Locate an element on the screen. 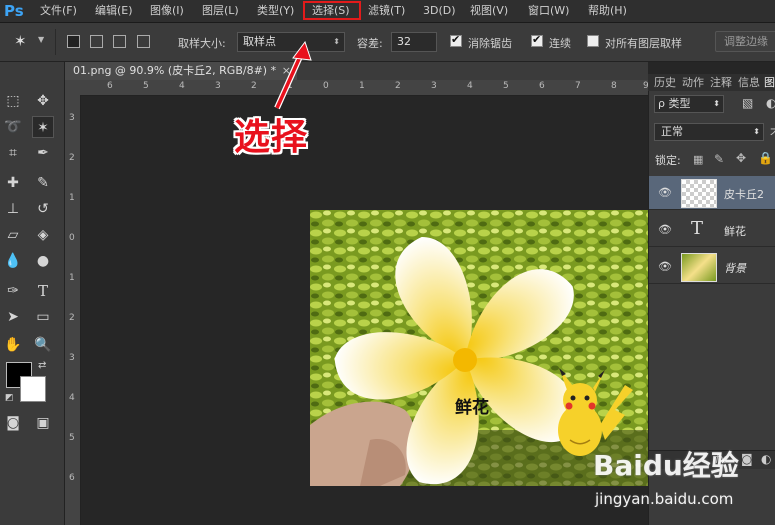  blur-icon: 💧 is located at coordinates (13, 261).